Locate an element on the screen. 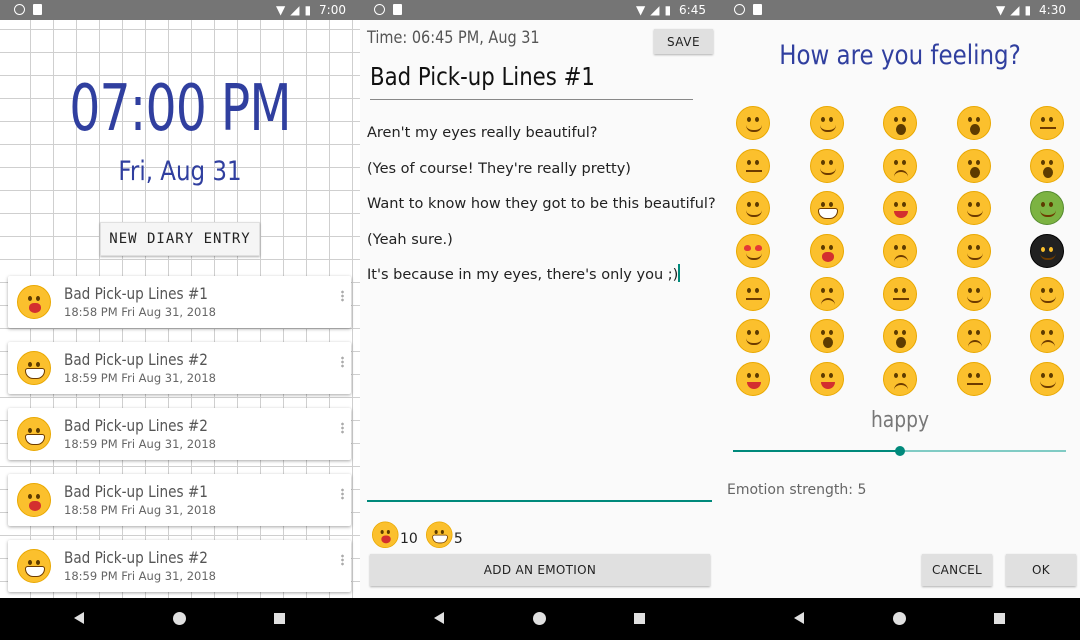  hearts-emoji-icon is located at coordinates (753, 251).